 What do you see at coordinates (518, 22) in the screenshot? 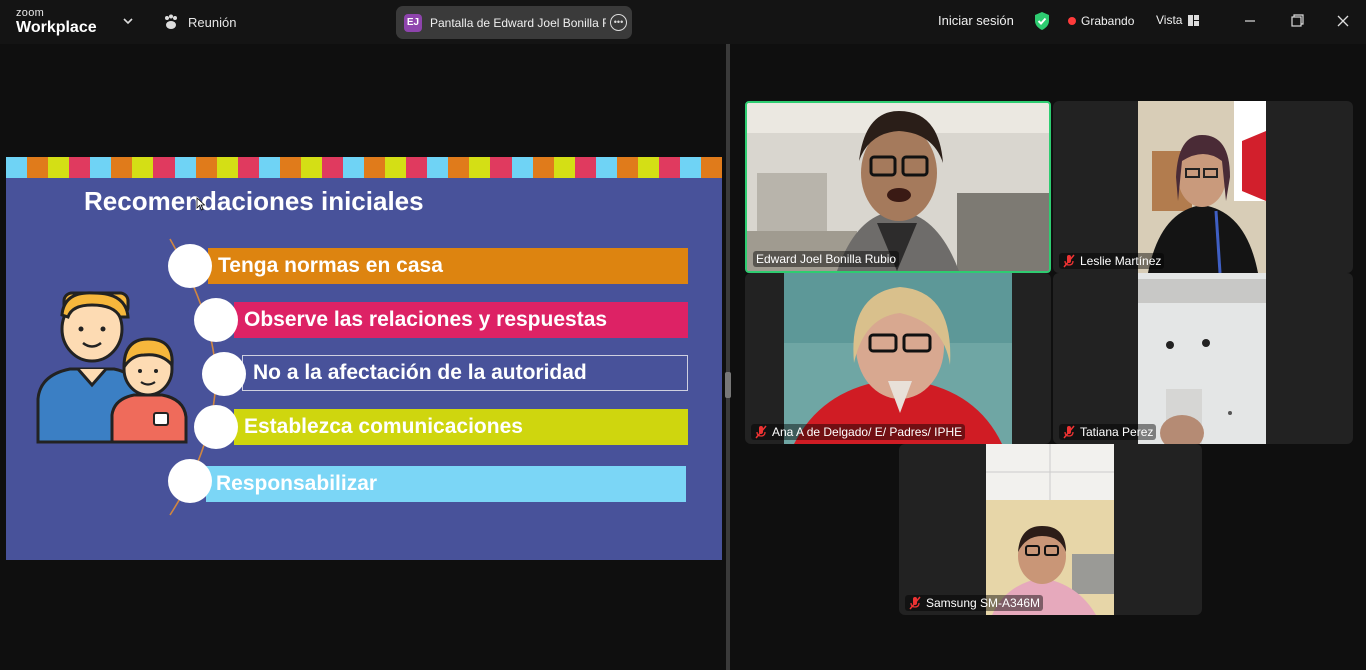
I see `share-title: Pantalla de Edward Joel Bonilla R` at bounding box center [518, 22].